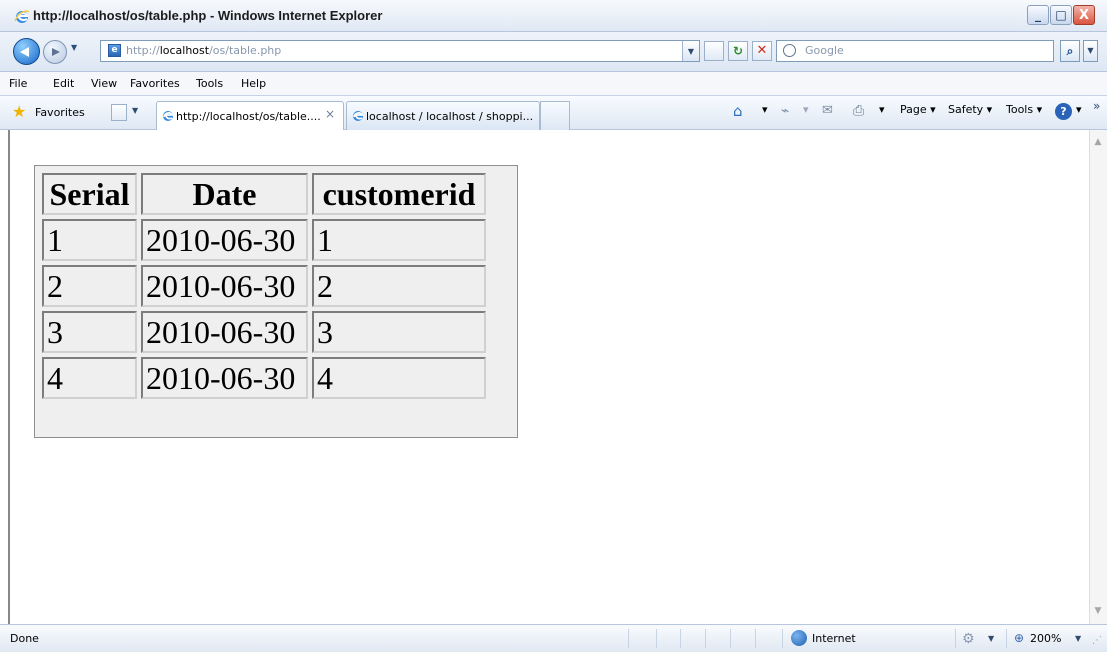  Describe the element at coordinates (829, 111) in the screenshot. I see `mail-icon: ✉` at that location.